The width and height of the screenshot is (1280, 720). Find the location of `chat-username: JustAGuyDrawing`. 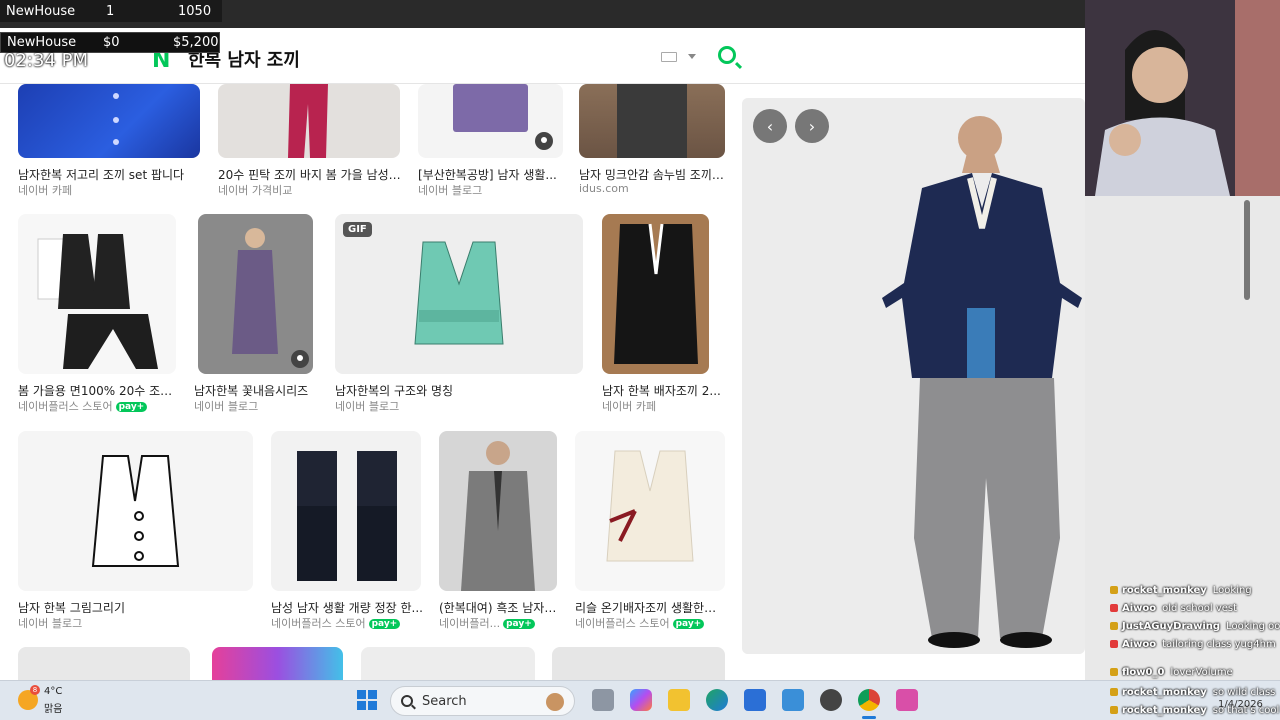

chat-username: JustAGuyDrawing is located at coordinates (1171, 626).